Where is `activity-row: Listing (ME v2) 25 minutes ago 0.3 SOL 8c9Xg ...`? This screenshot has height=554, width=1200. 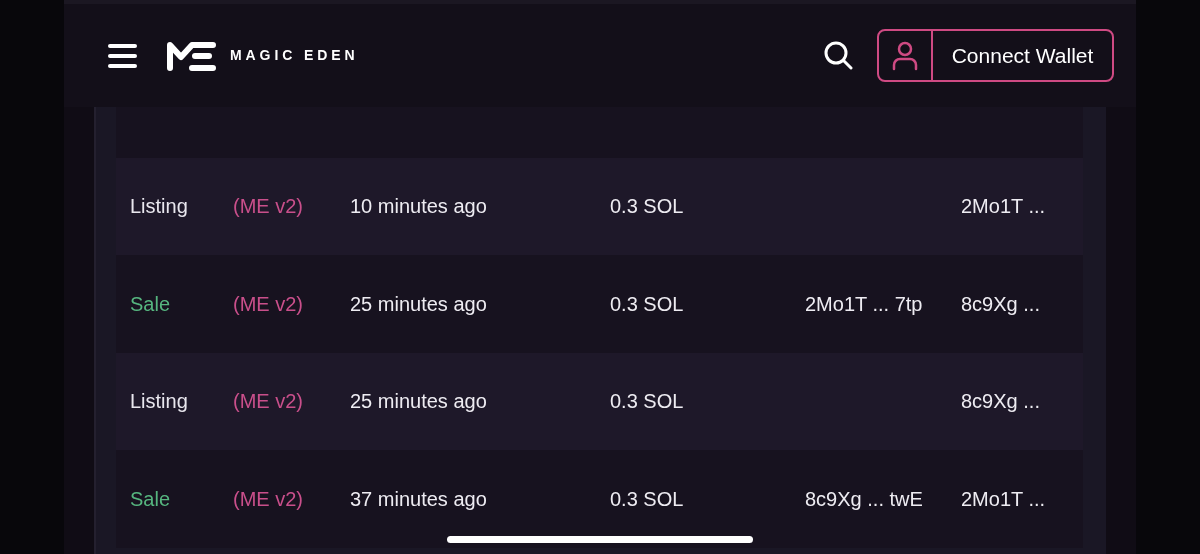
activity-row: Listing (ME v2) 25 minutes ago 0.3 SOL 8c9Xg ... is located at coordinates (599, 401).